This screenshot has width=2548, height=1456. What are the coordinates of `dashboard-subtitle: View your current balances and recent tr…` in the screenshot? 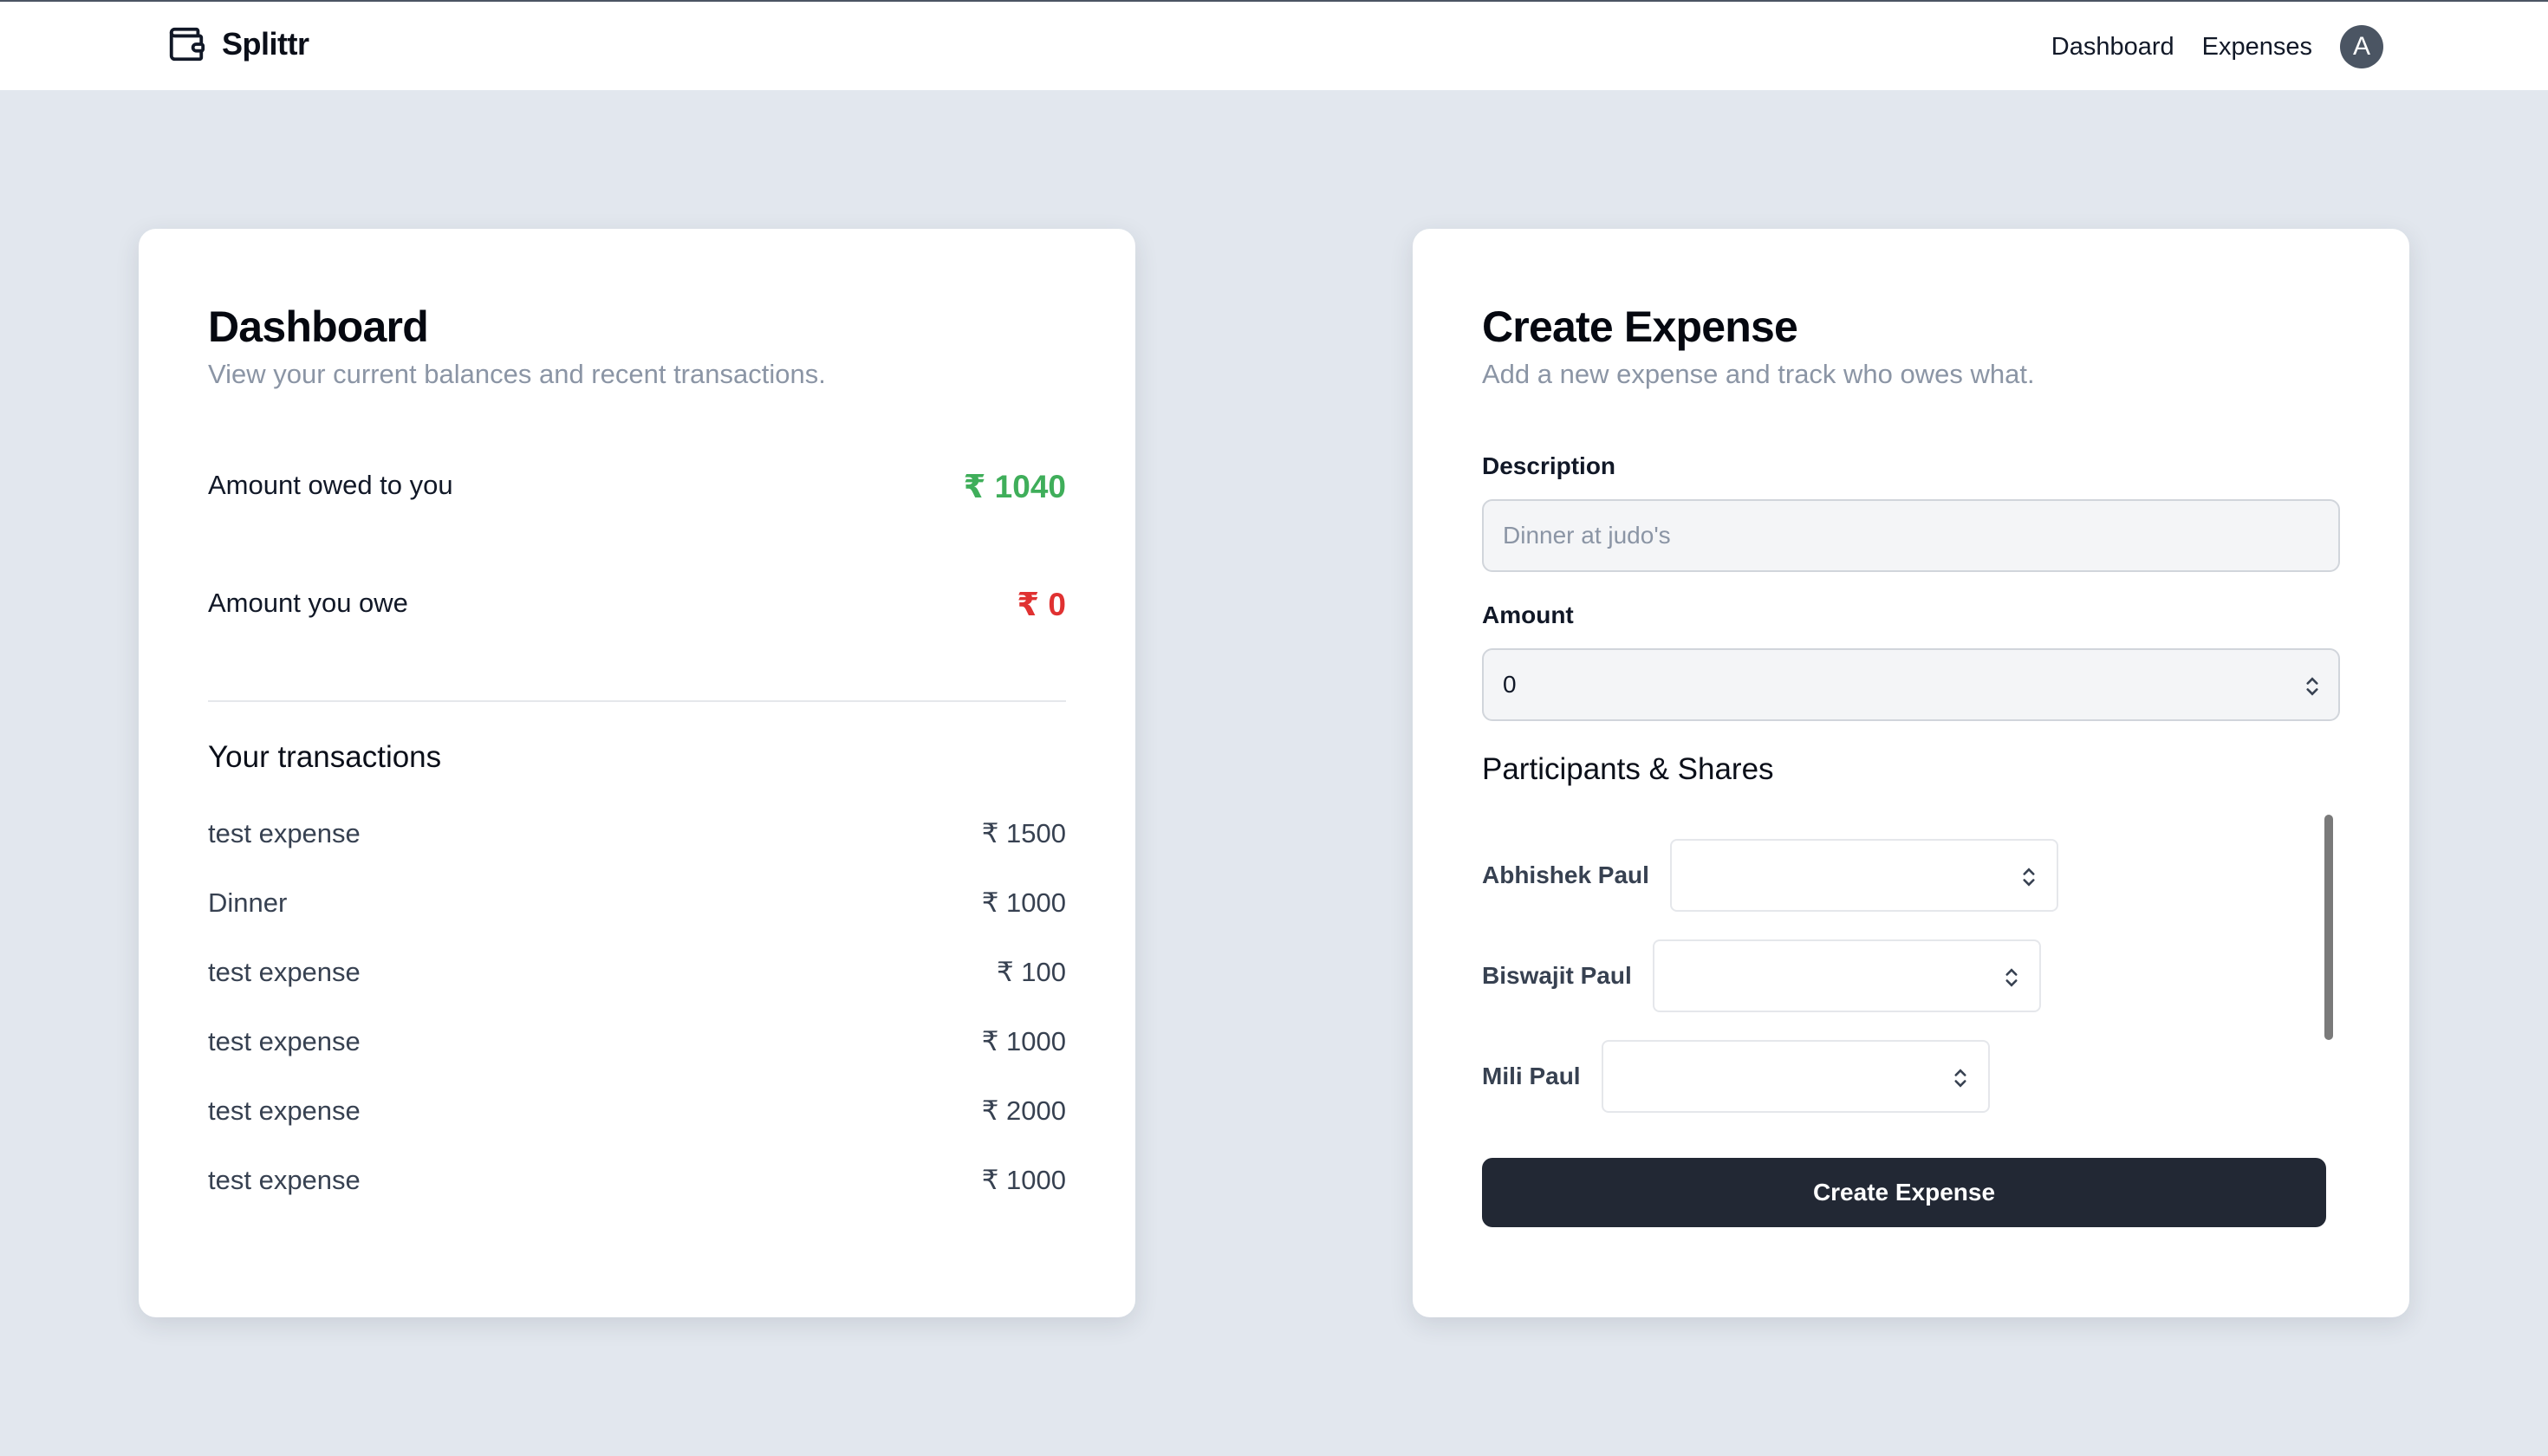 It's located at (517, 374).